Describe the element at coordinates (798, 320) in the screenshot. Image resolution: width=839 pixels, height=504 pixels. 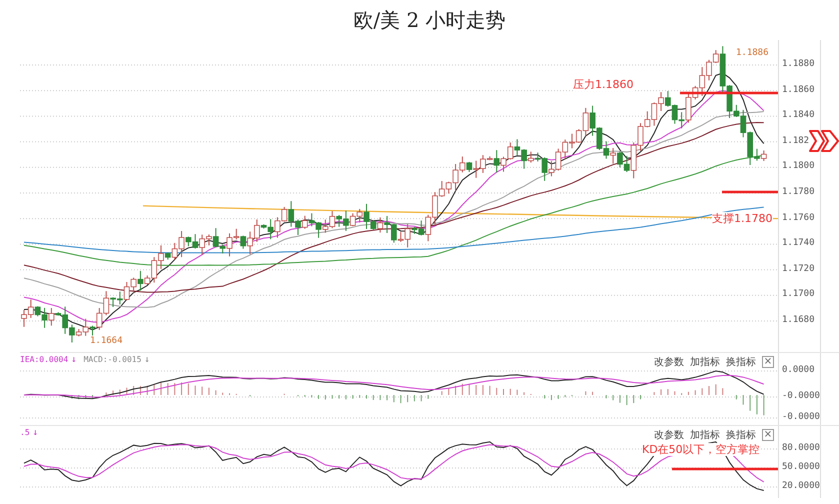
I see `axis-label: 1.1680` at that location.